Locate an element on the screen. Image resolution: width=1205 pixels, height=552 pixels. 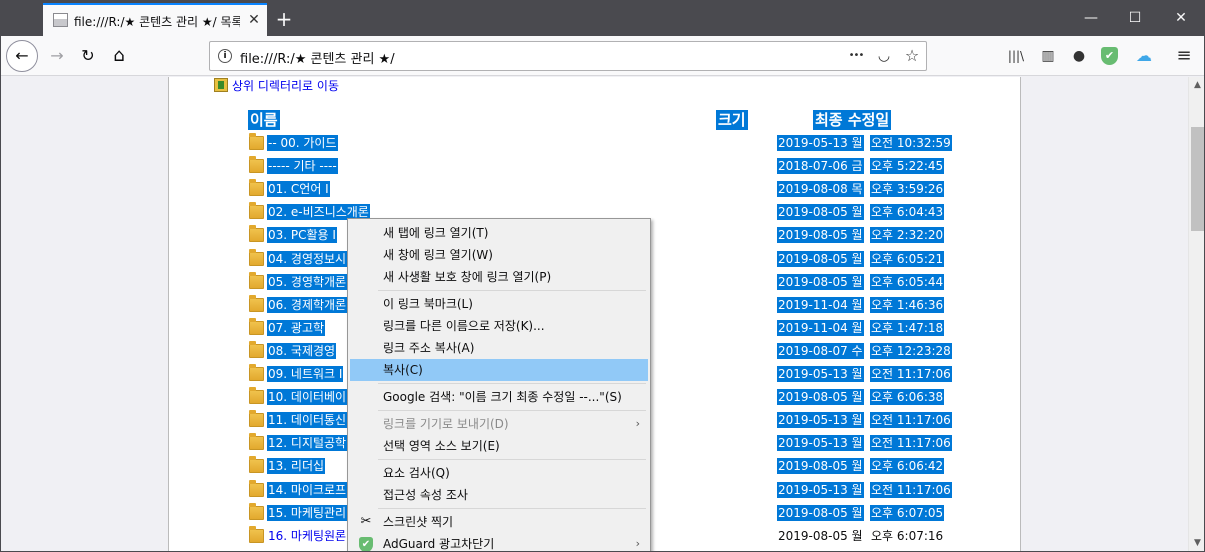
modified-date: 2019-08-08 목 is located at coordinates (820, 189).